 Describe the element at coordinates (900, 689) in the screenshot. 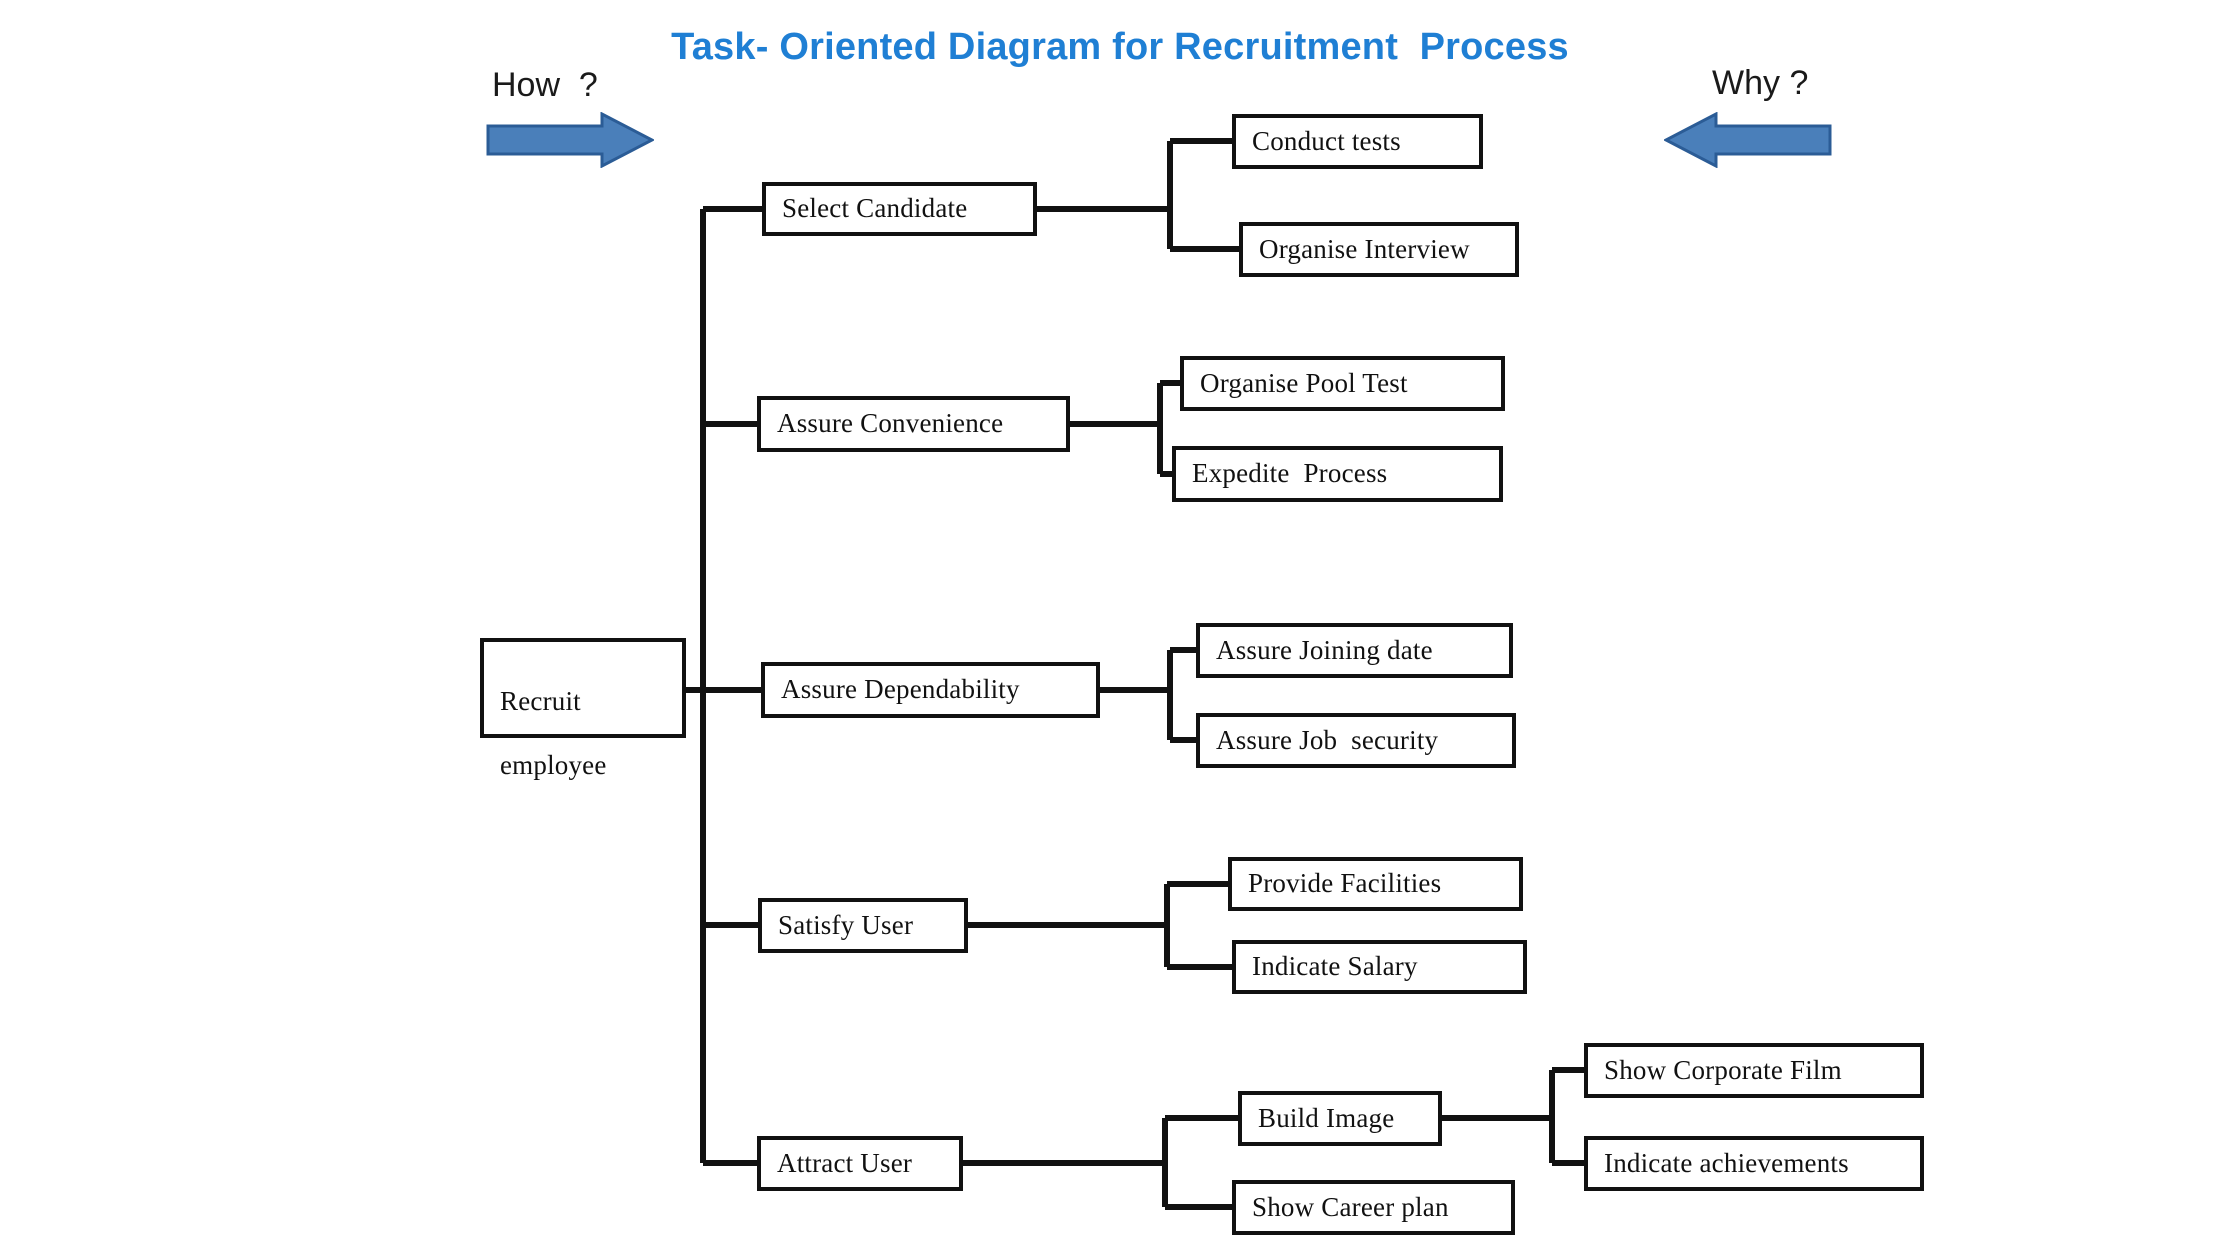

I see `node-label: Assure Dependability` at that location.